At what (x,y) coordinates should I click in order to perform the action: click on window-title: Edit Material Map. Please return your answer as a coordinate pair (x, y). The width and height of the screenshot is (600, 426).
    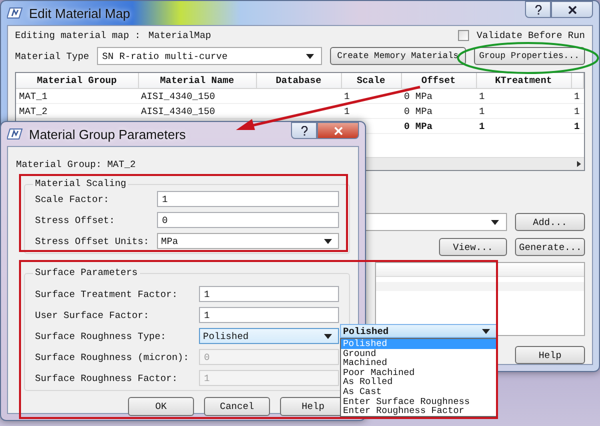
    Looking at the image, I should click on (79, 13).